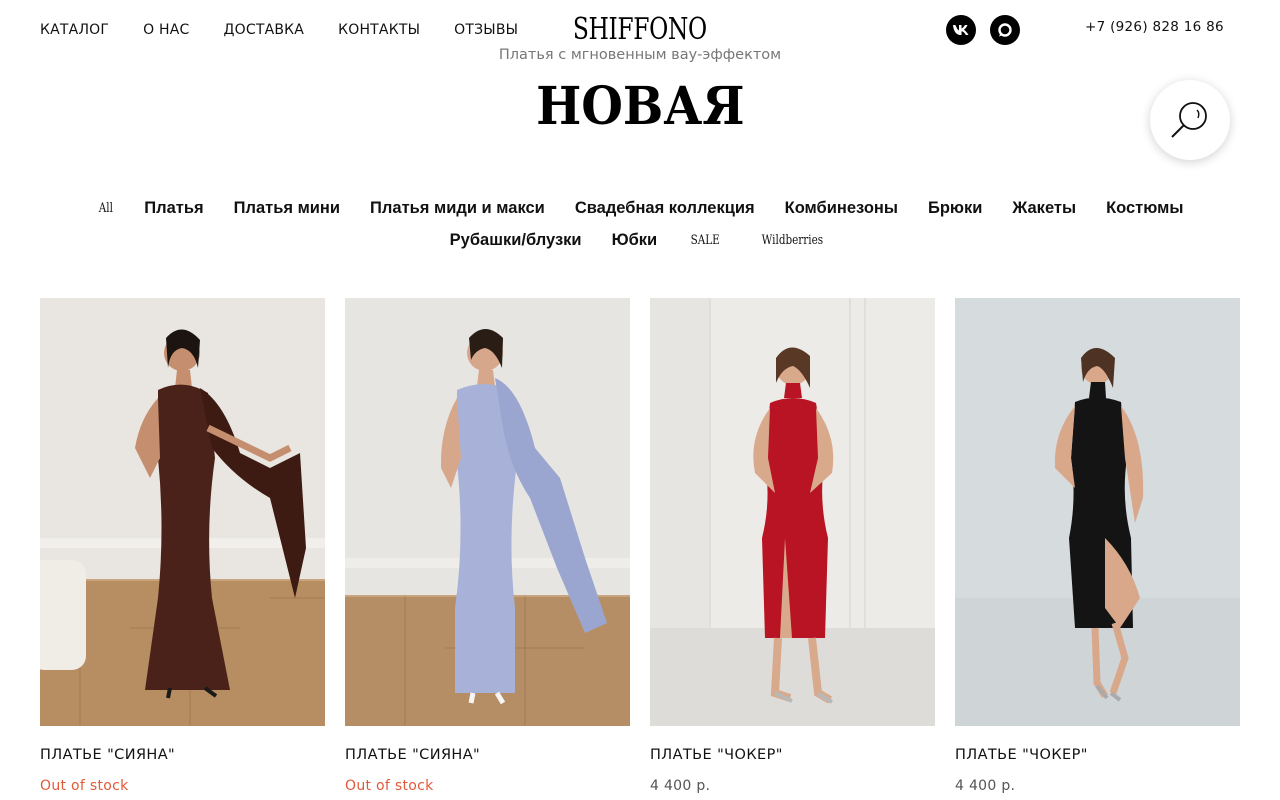 This screenshot has width=1280, height=800. Describe the element at coordinates (705, 240) in the screenshot. I see `category-sale: SALE` at that location.